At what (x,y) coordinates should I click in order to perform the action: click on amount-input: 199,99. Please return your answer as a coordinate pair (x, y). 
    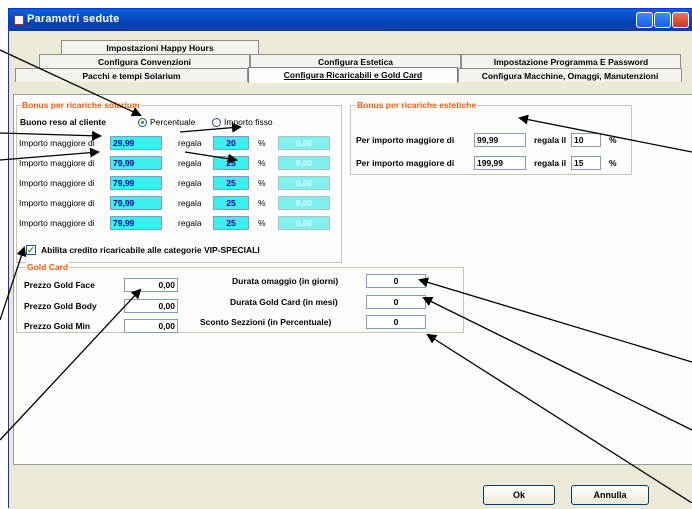
    Looking at the image, I should click on (500, 163).